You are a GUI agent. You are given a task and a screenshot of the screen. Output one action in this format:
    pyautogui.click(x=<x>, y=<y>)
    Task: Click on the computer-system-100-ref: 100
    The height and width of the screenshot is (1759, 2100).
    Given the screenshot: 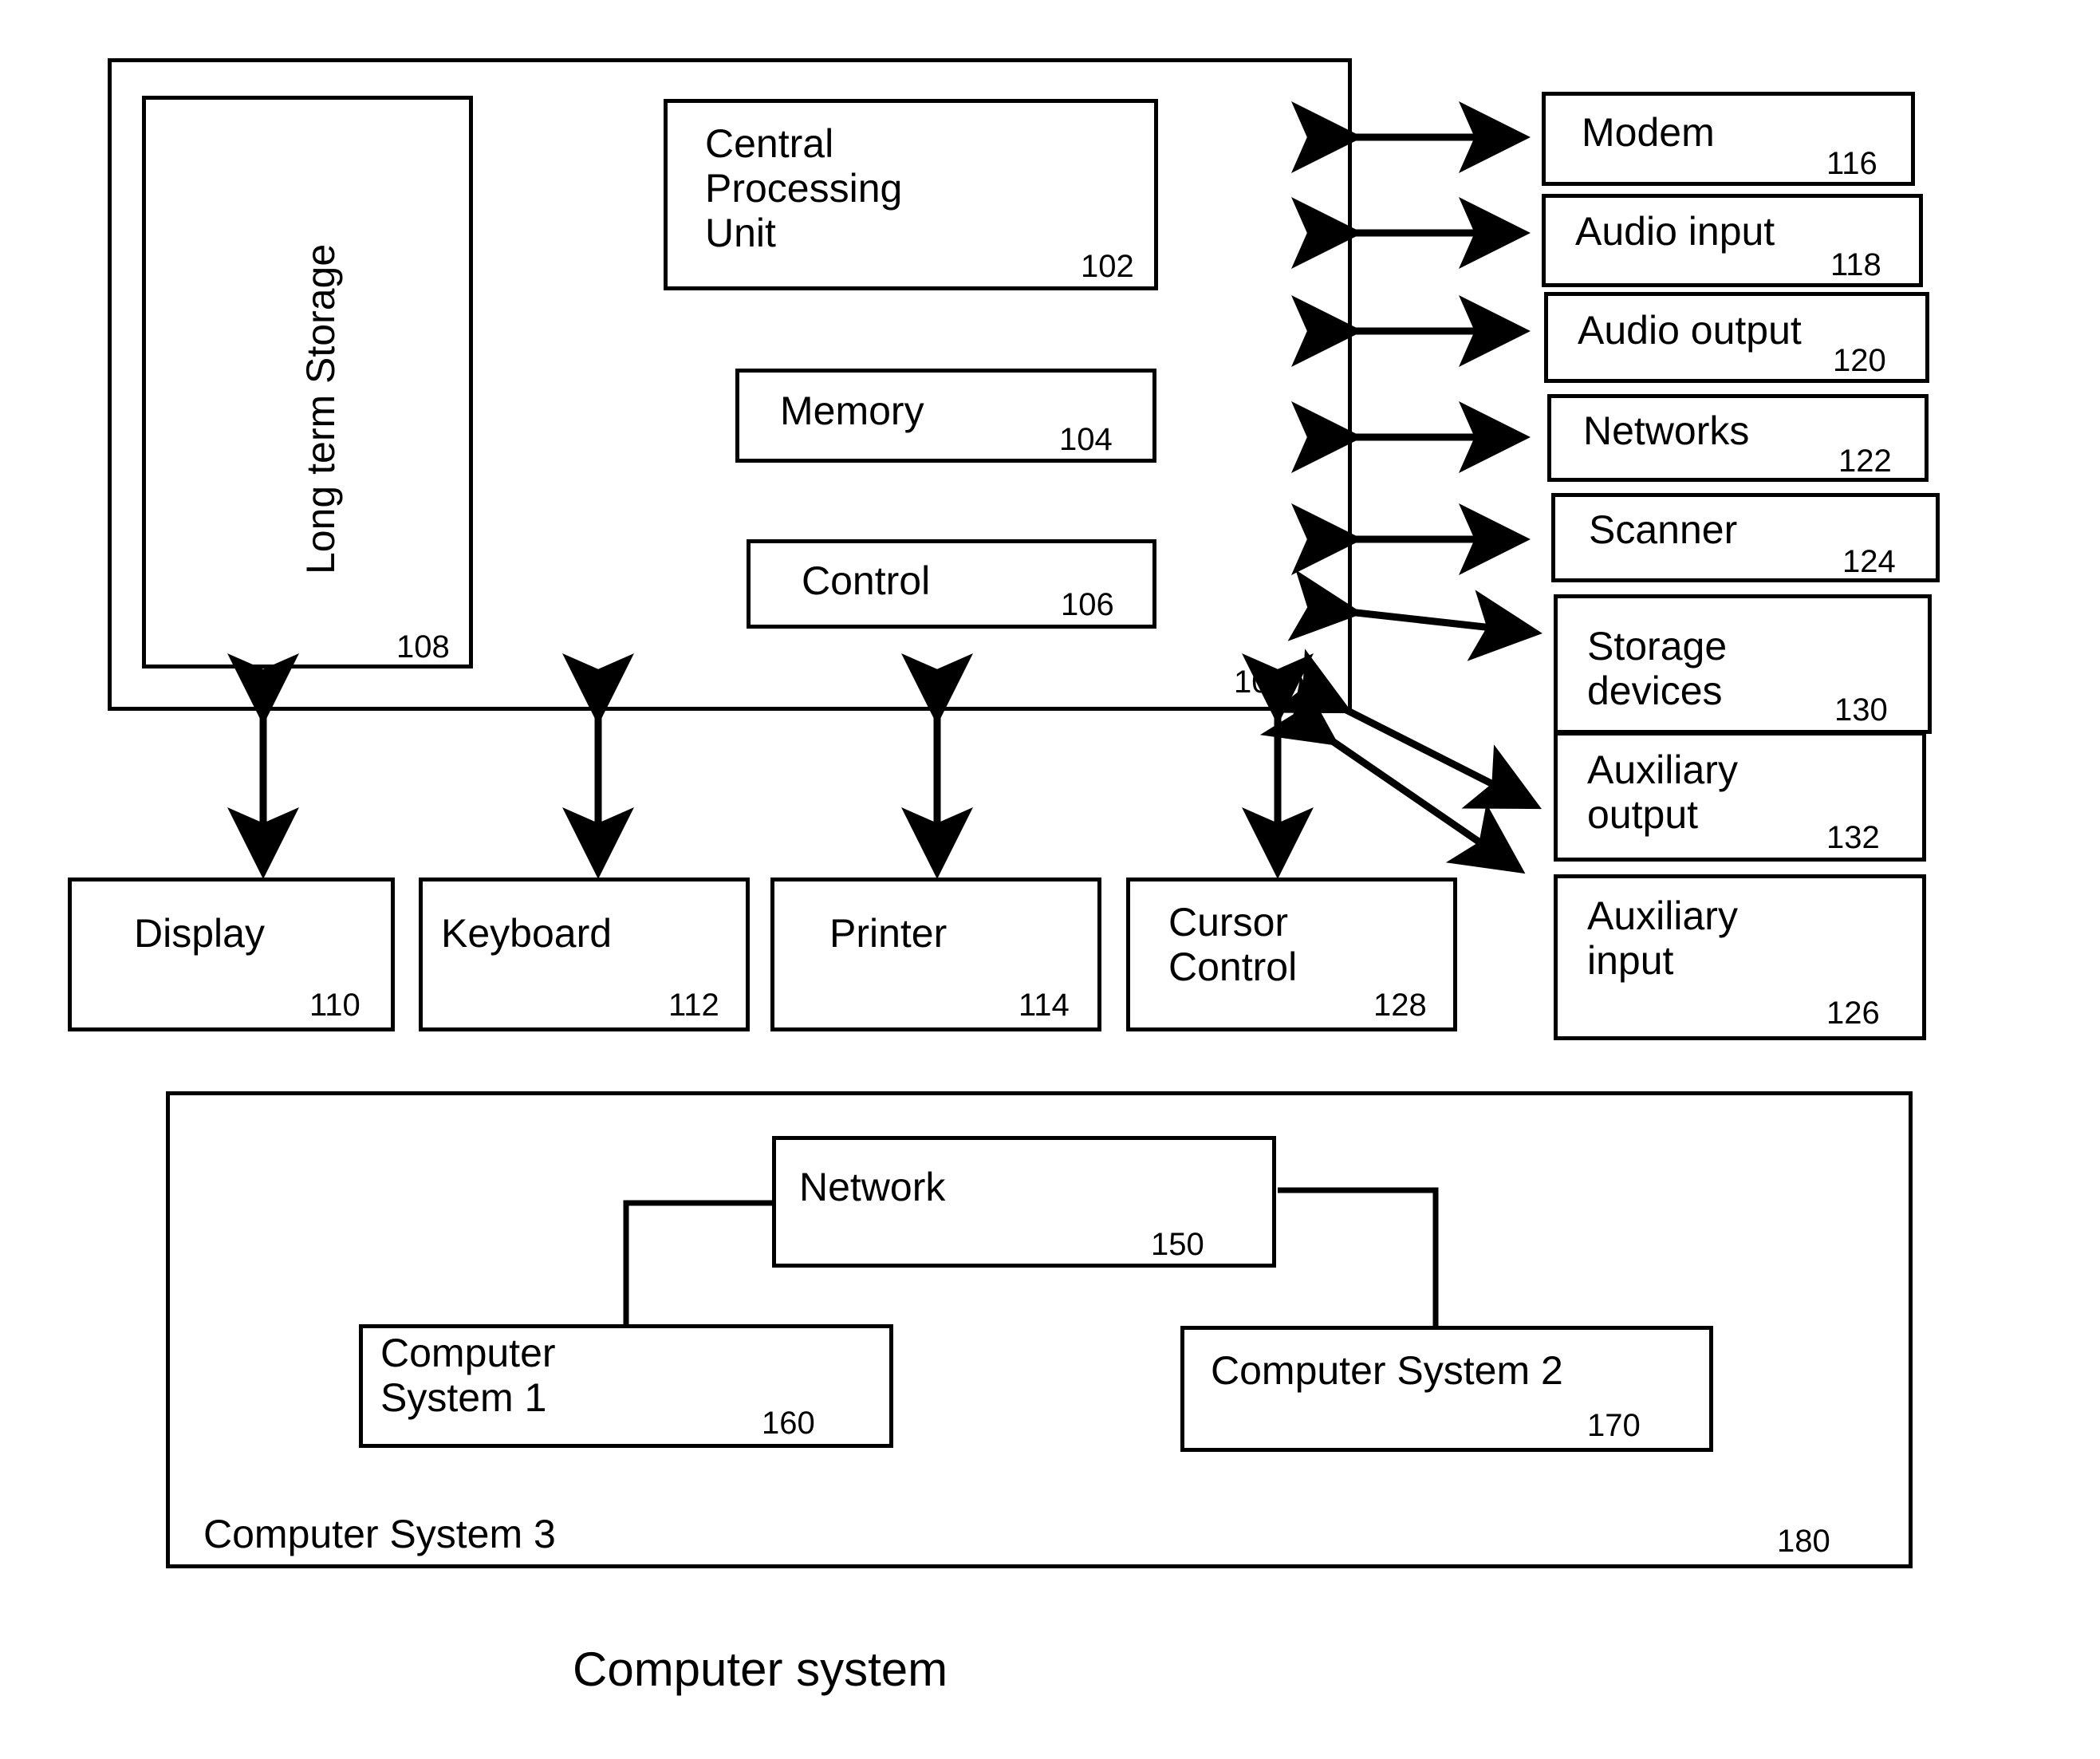 What is the action you would take?
    pyautogui.click(x=1260, y=682)
    